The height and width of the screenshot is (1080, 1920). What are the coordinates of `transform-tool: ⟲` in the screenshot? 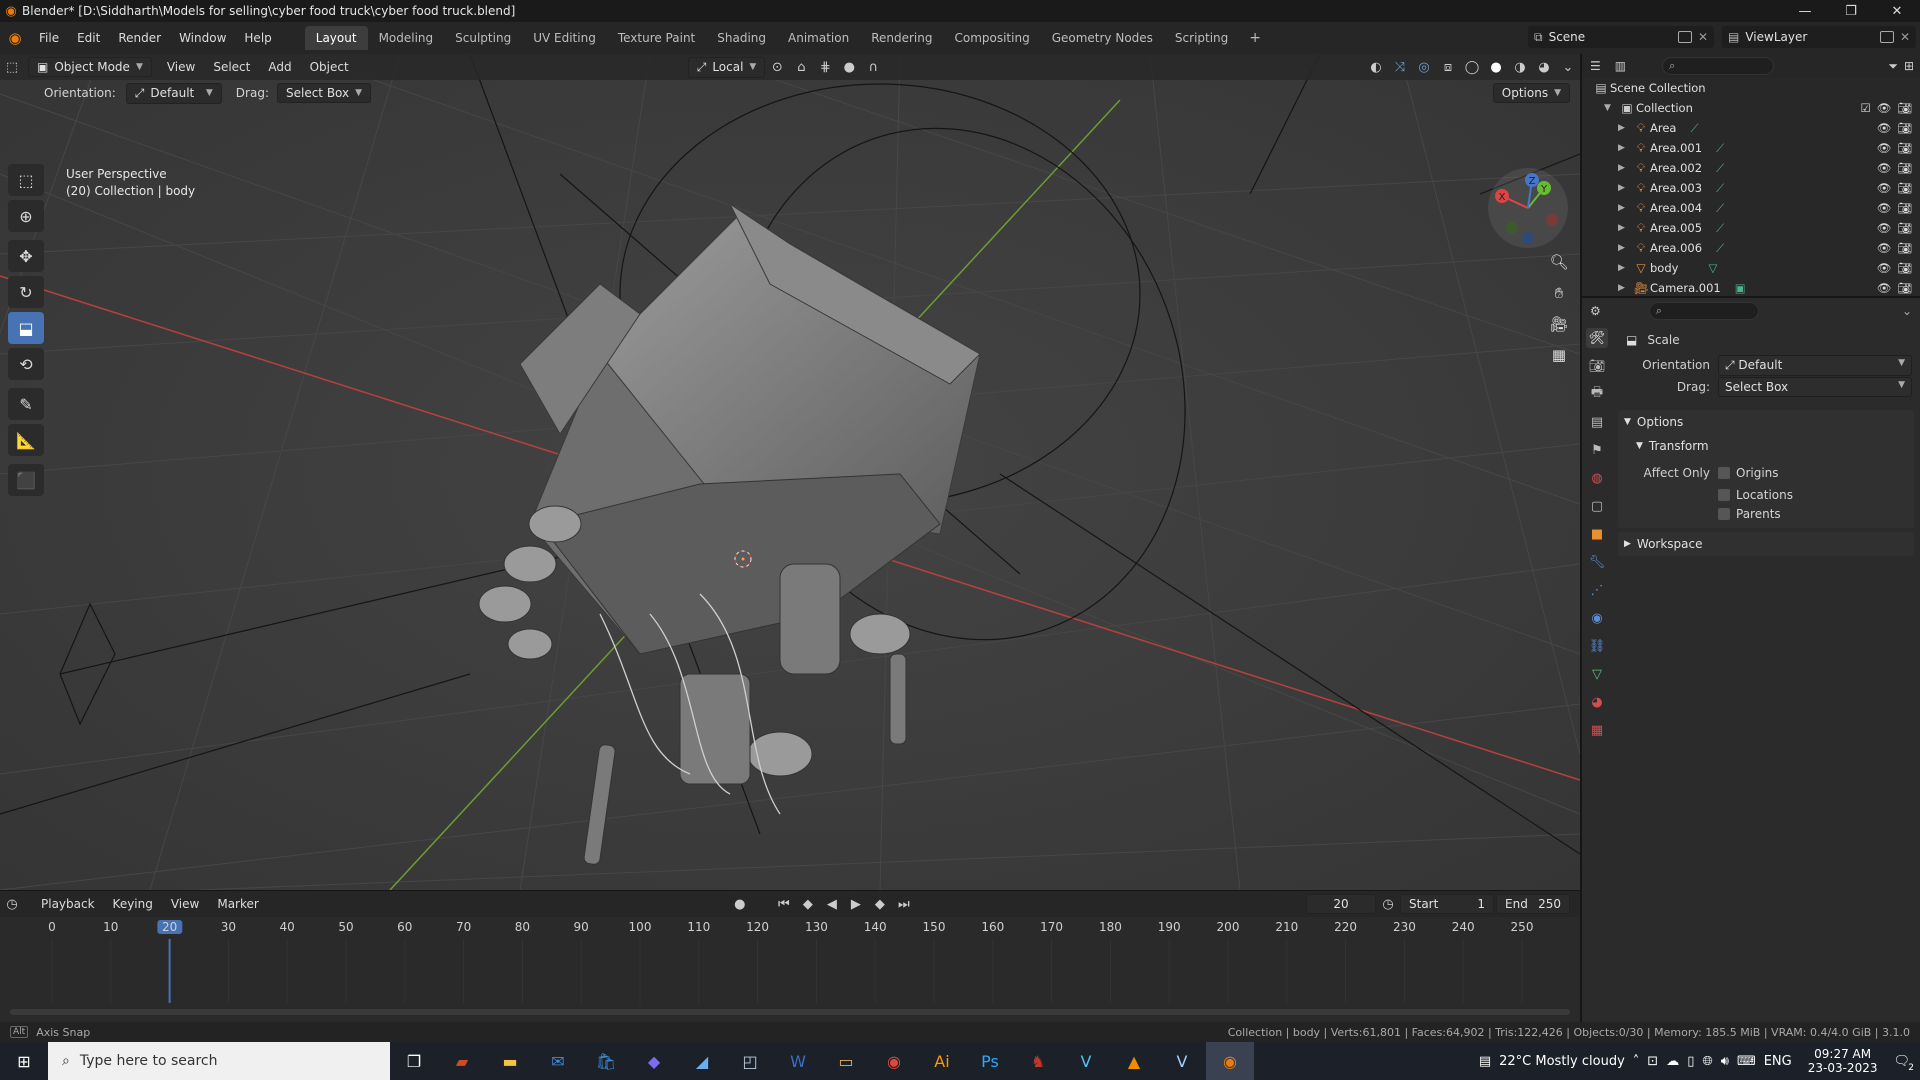 It's located at (26, 364).